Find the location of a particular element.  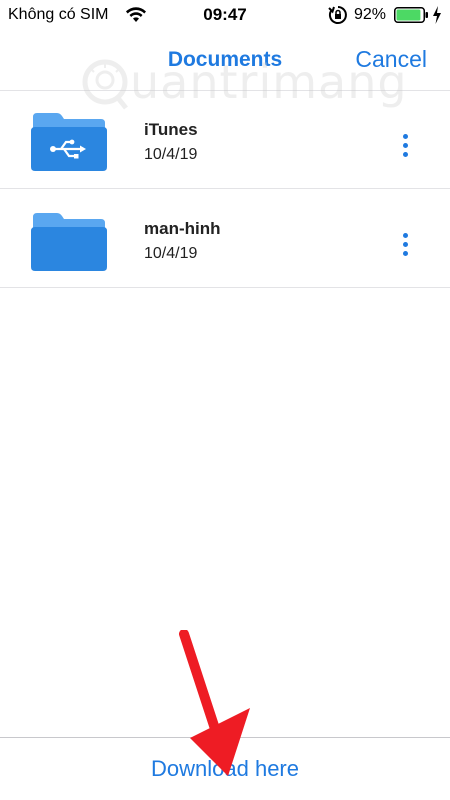

orientation-lock-icon is located at coordinates (337, 15).